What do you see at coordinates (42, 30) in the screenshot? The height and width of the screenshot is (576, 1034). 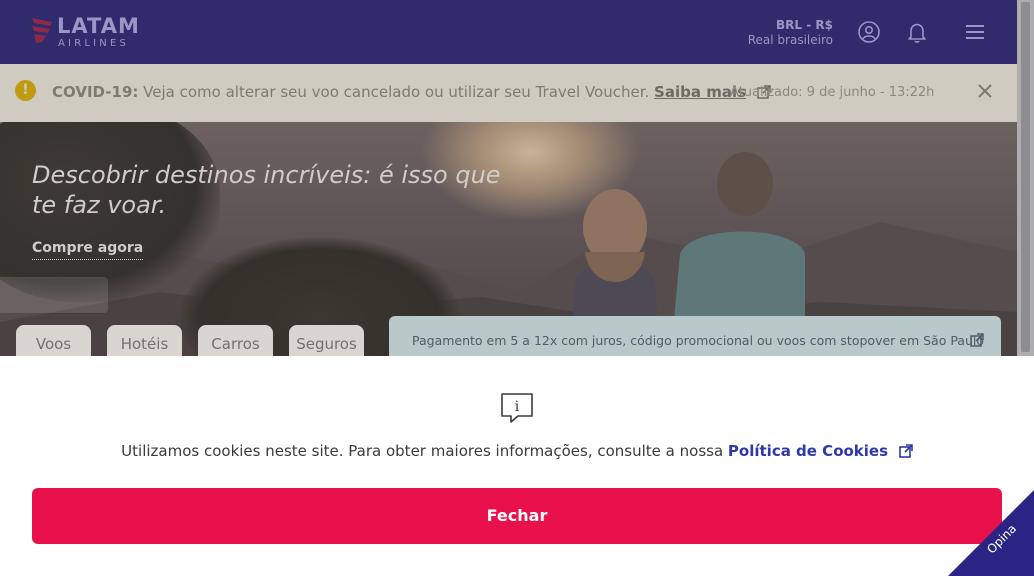 I see `latam-logo-mark-icon` at bounding box center [42, 30].